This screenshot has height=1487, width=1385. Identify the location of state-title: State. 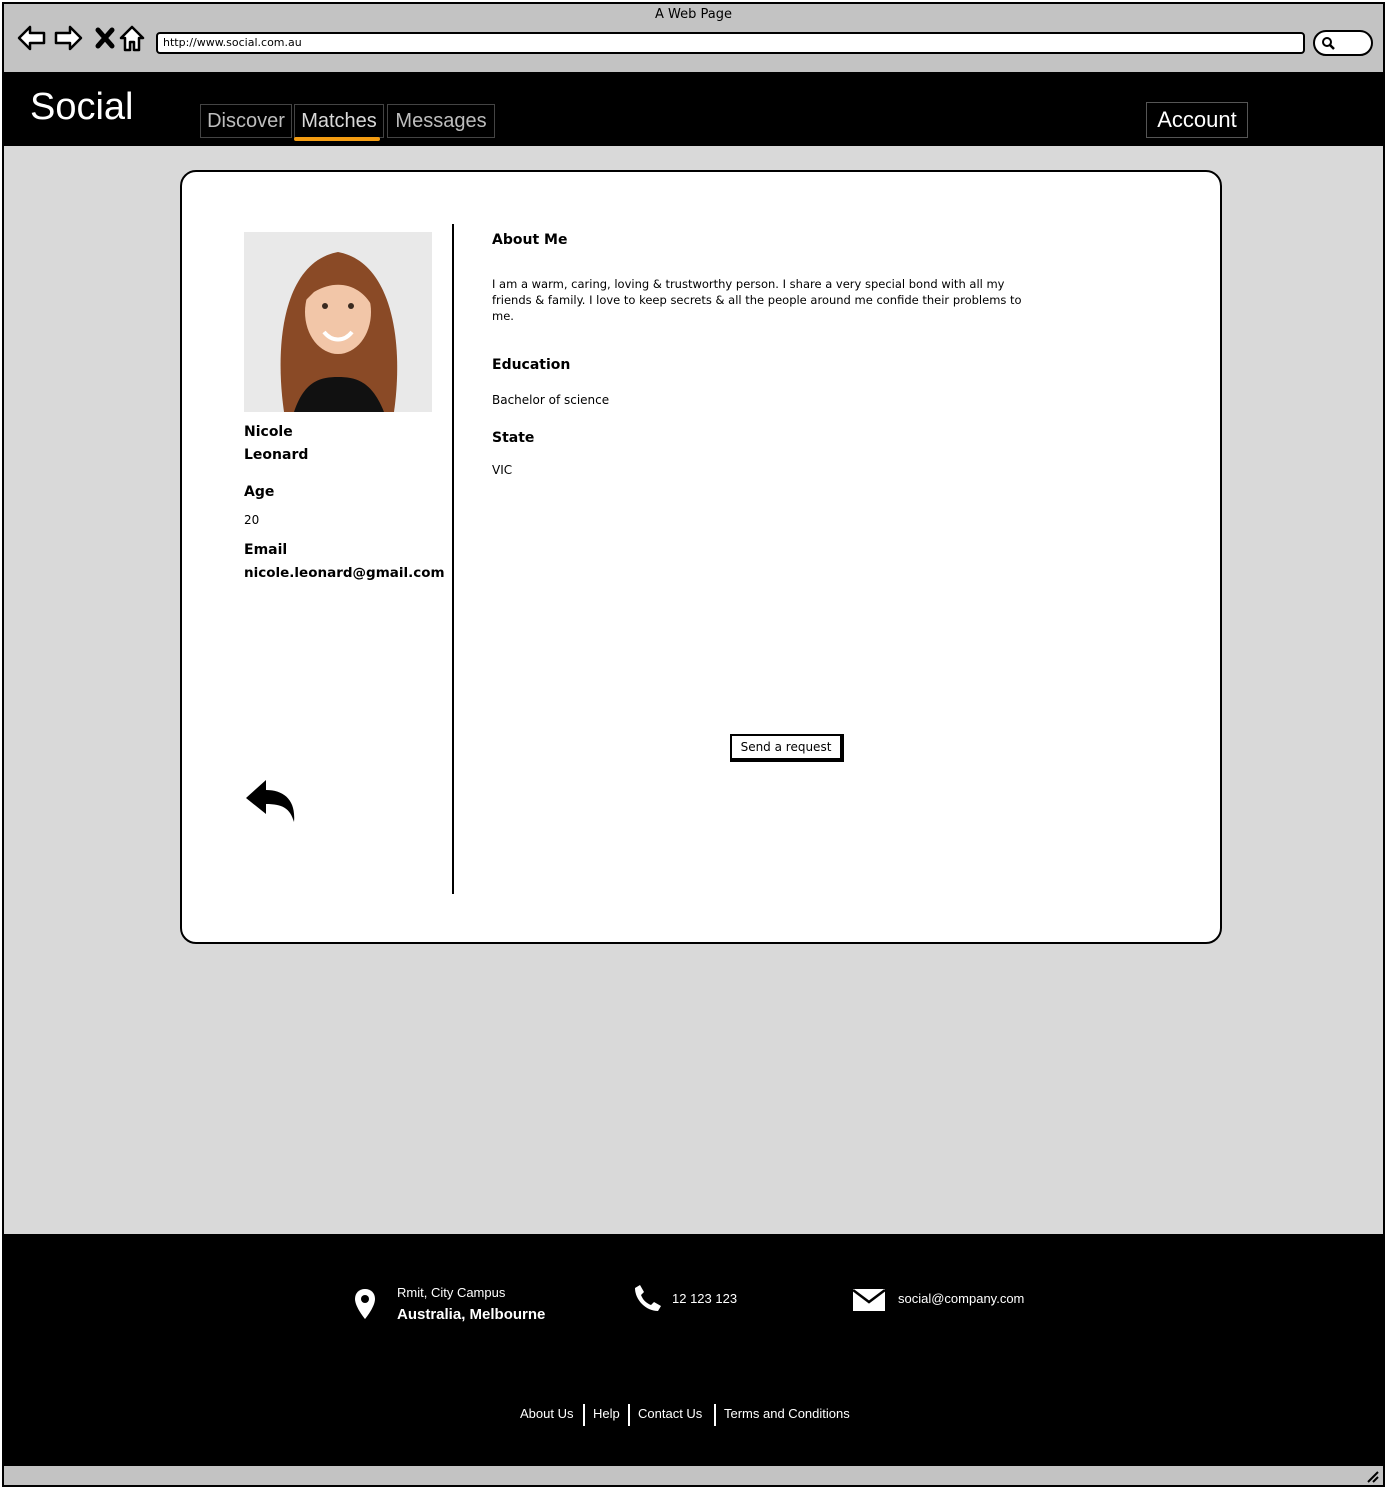
(513, 438).